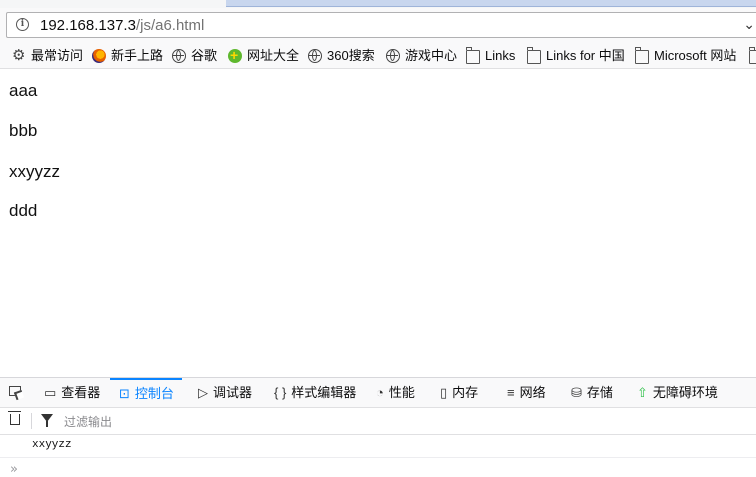  I want to click on tab-label: 存储, so click(599, 392).